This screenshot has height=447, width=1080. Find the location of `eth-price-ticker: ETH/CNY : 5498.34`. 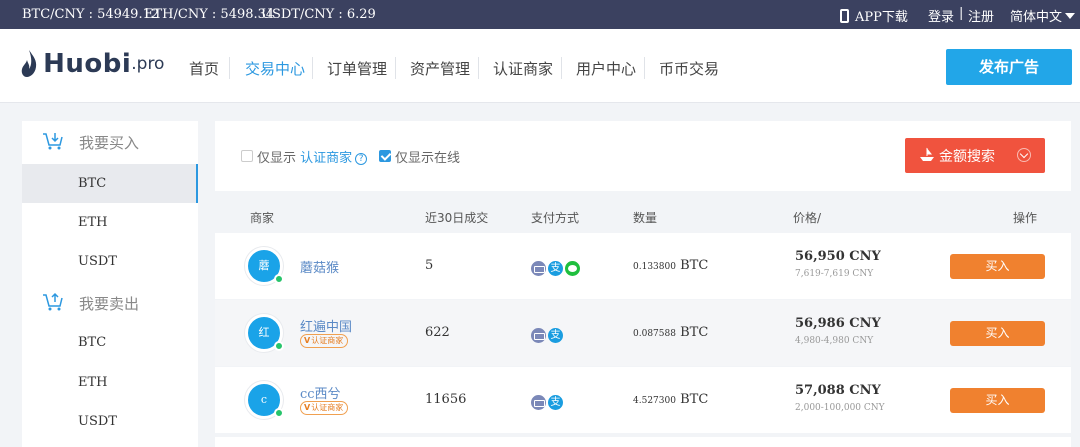

eth-price-ticker: ETH/CNY : 5498.34 is located at coordinates (209, 14).